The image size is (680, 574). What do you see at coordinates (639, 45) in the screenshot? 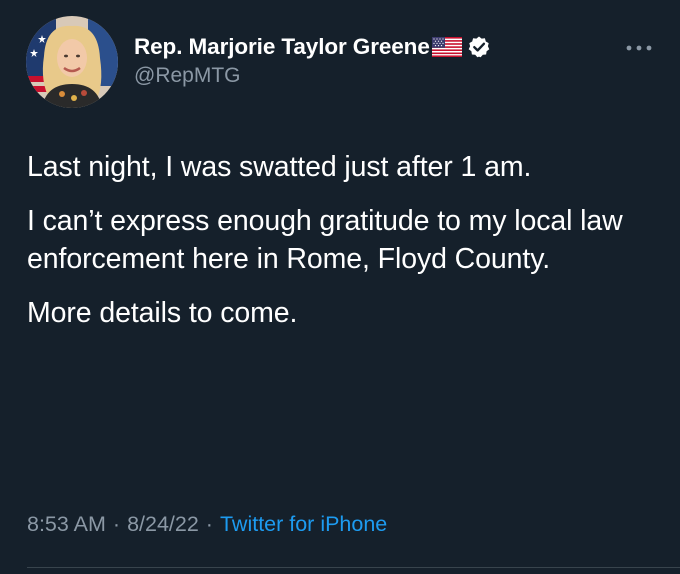
I see `more-options-icon` at bounding box center [639, 45].